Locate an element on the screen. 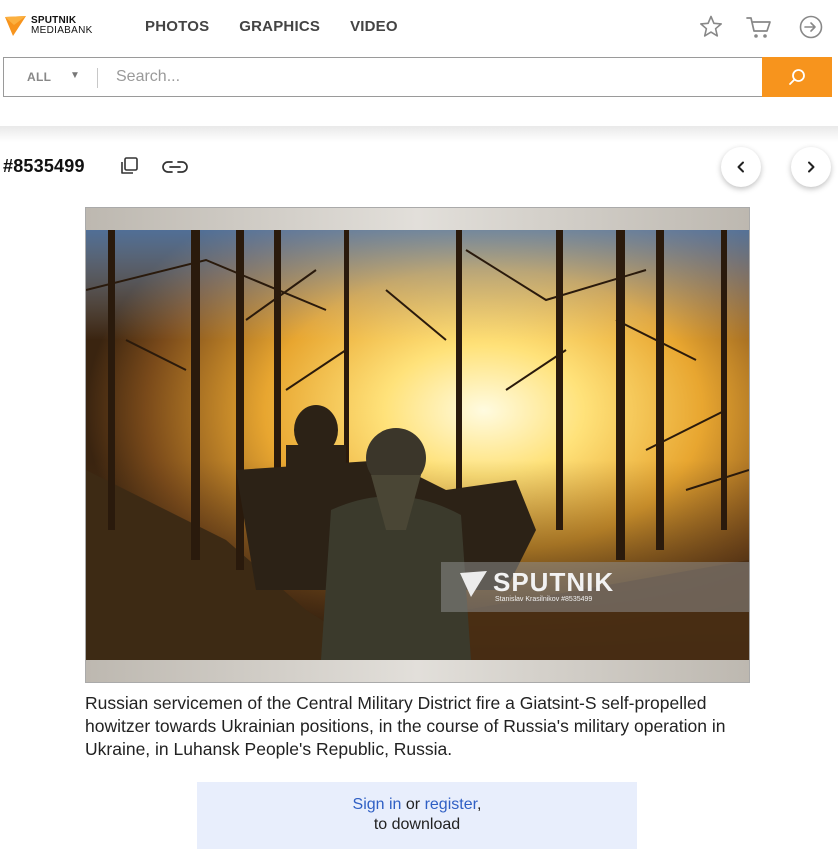  sign-in-icon is located at coordinates (811, 27).